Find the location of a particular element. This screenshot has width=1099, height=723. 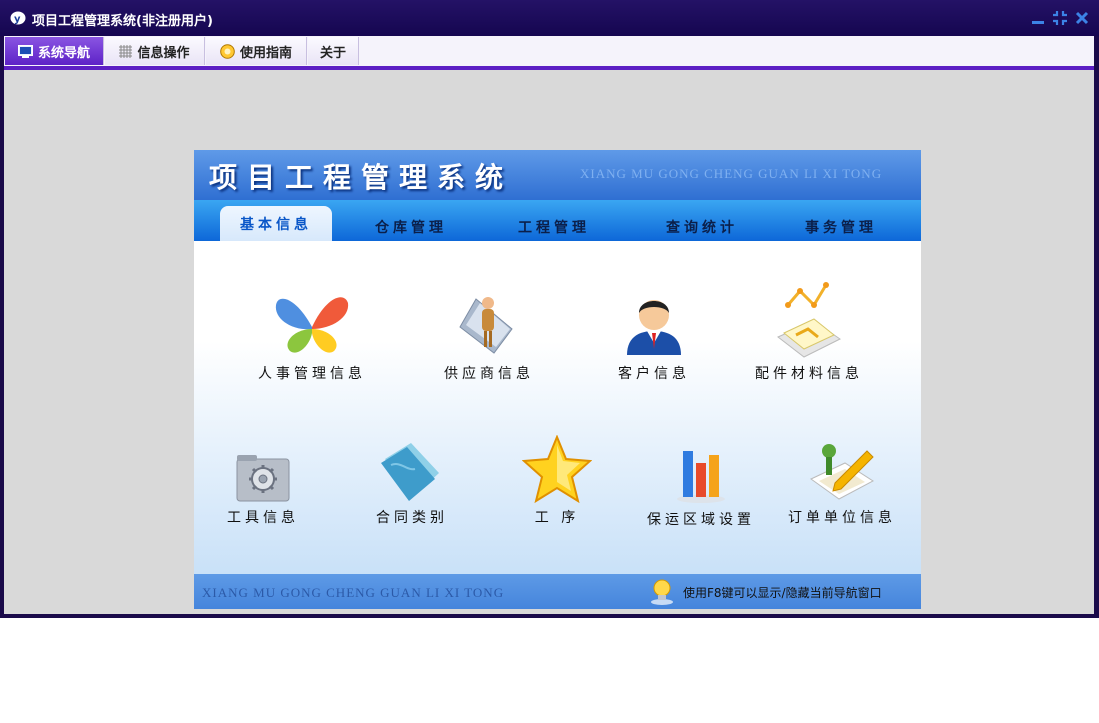

window-title: 项目工程管理系统(非注册用户) is located at coordinates (122, 21).